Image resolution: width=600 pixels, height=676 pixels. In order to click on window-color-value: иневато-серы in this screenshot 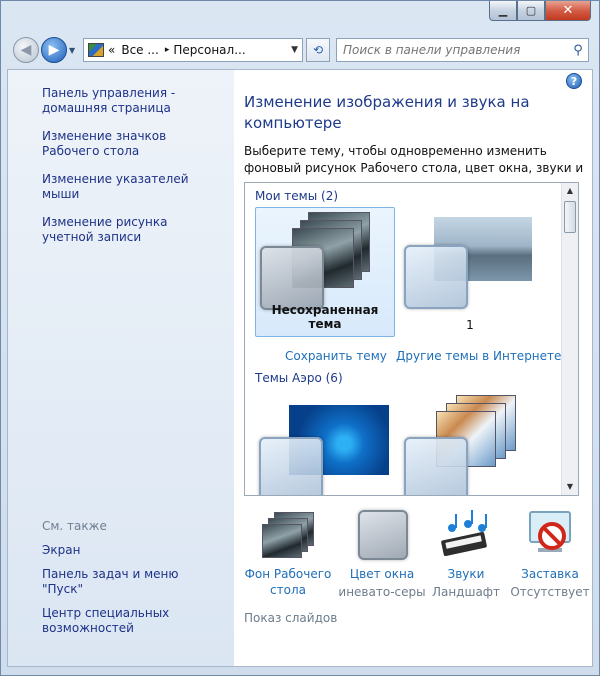, I will do `click(382, 592)`.